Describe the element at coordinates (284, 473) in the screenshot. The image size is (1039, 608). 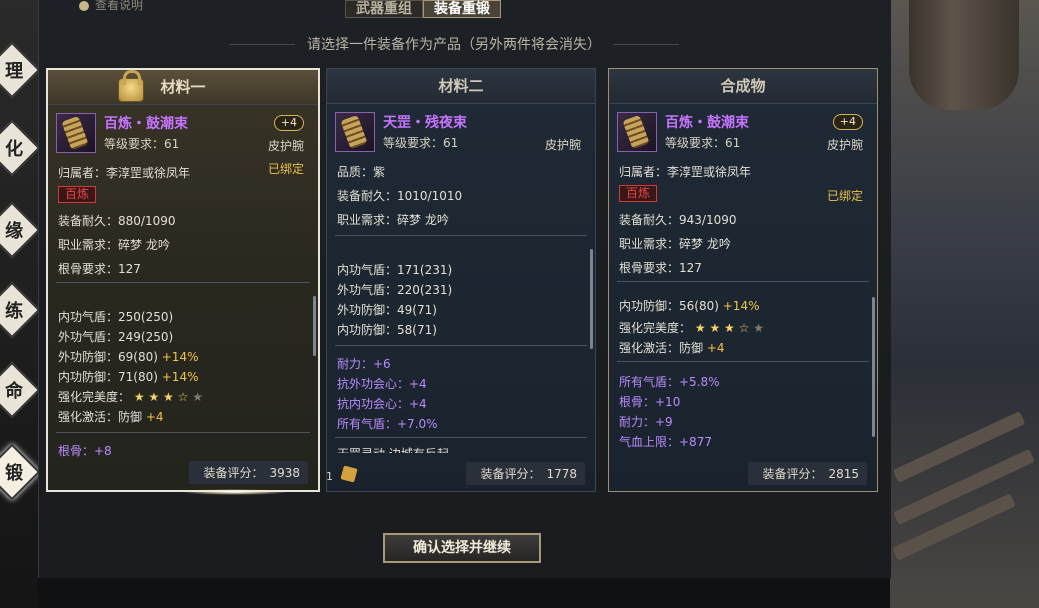
I see `score-value: 3938` at that location.